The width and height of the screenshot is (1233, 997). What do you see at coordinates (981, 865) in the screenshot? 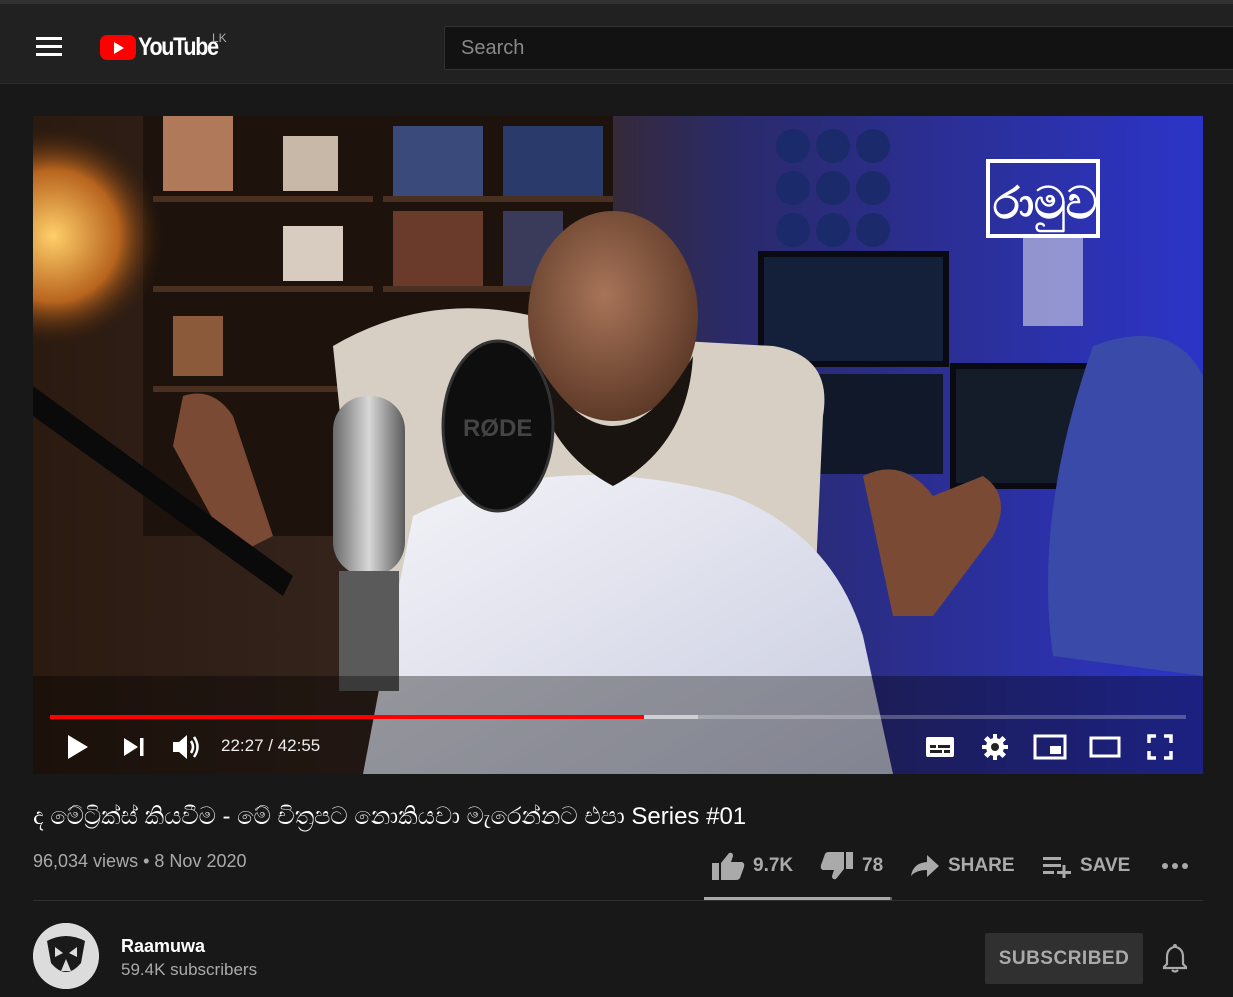
I see `share-label: SHARE` at bounding box center [981, 865].